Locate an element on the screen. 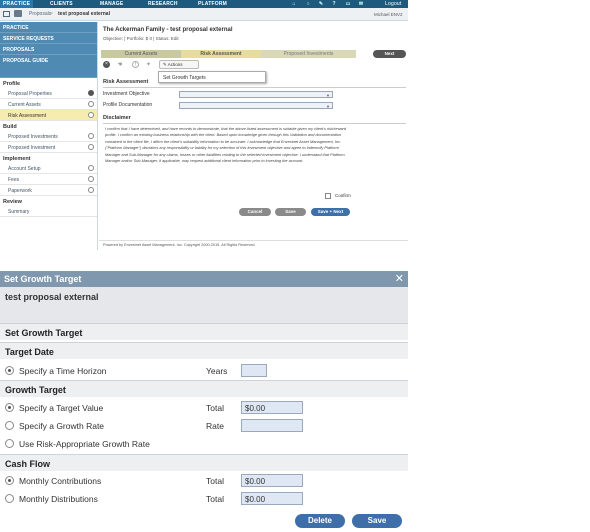 The height and width of the screenshot is (532, 590). help-icon: ? is located at coordinates (334, 4).